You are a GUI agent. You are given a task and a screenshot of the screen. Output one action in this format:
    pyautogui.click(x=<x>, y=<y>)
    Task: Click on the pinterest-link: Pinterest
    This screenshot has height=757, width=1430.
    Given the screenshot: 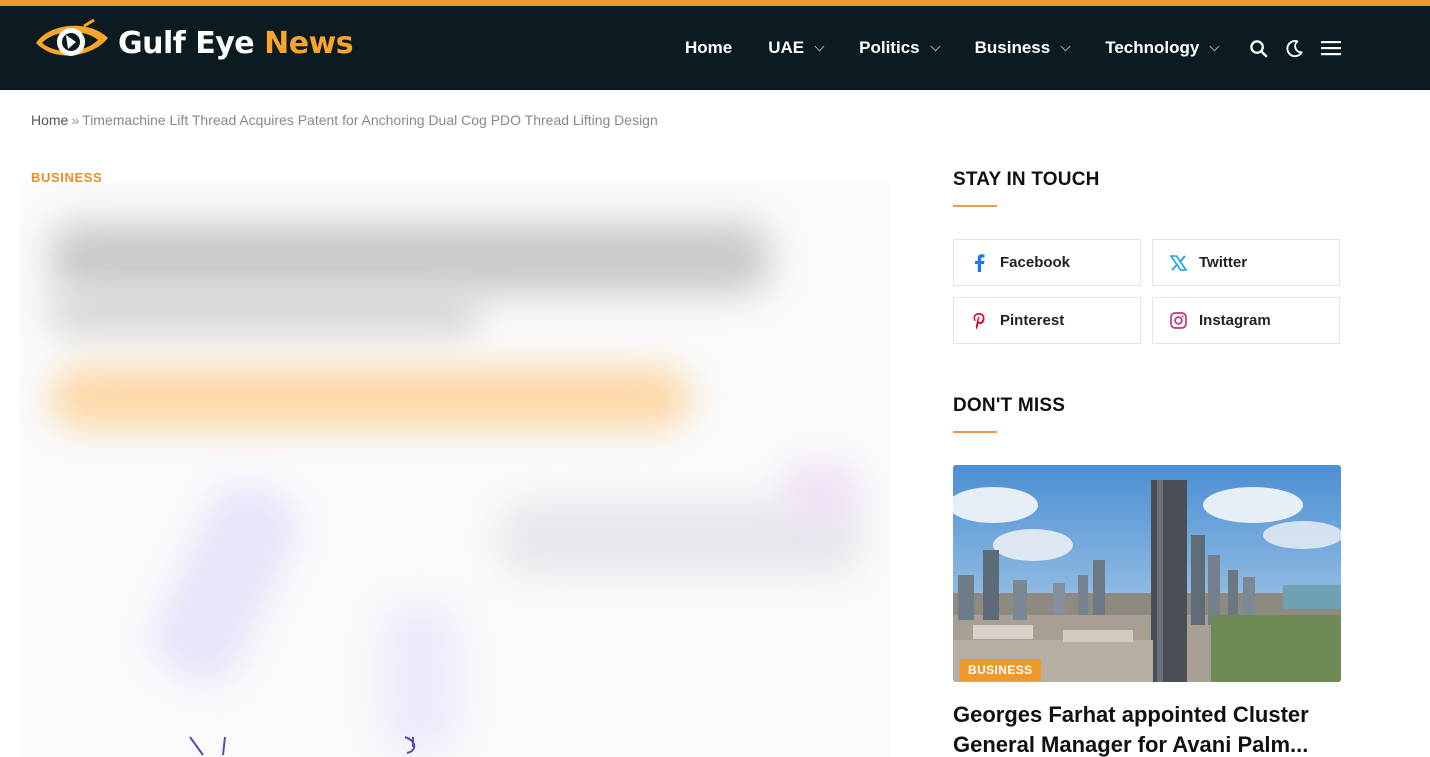 What is the action you would take?
    pyautogui.click(x=1047, y=320)
    